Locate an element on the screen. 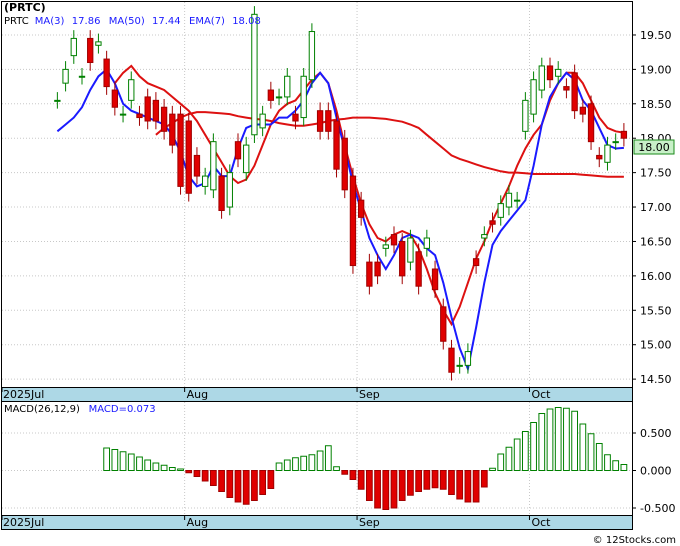 The image size is (680, 546). macd-tick-label: 0.000 is located at coordinates (656, 471).